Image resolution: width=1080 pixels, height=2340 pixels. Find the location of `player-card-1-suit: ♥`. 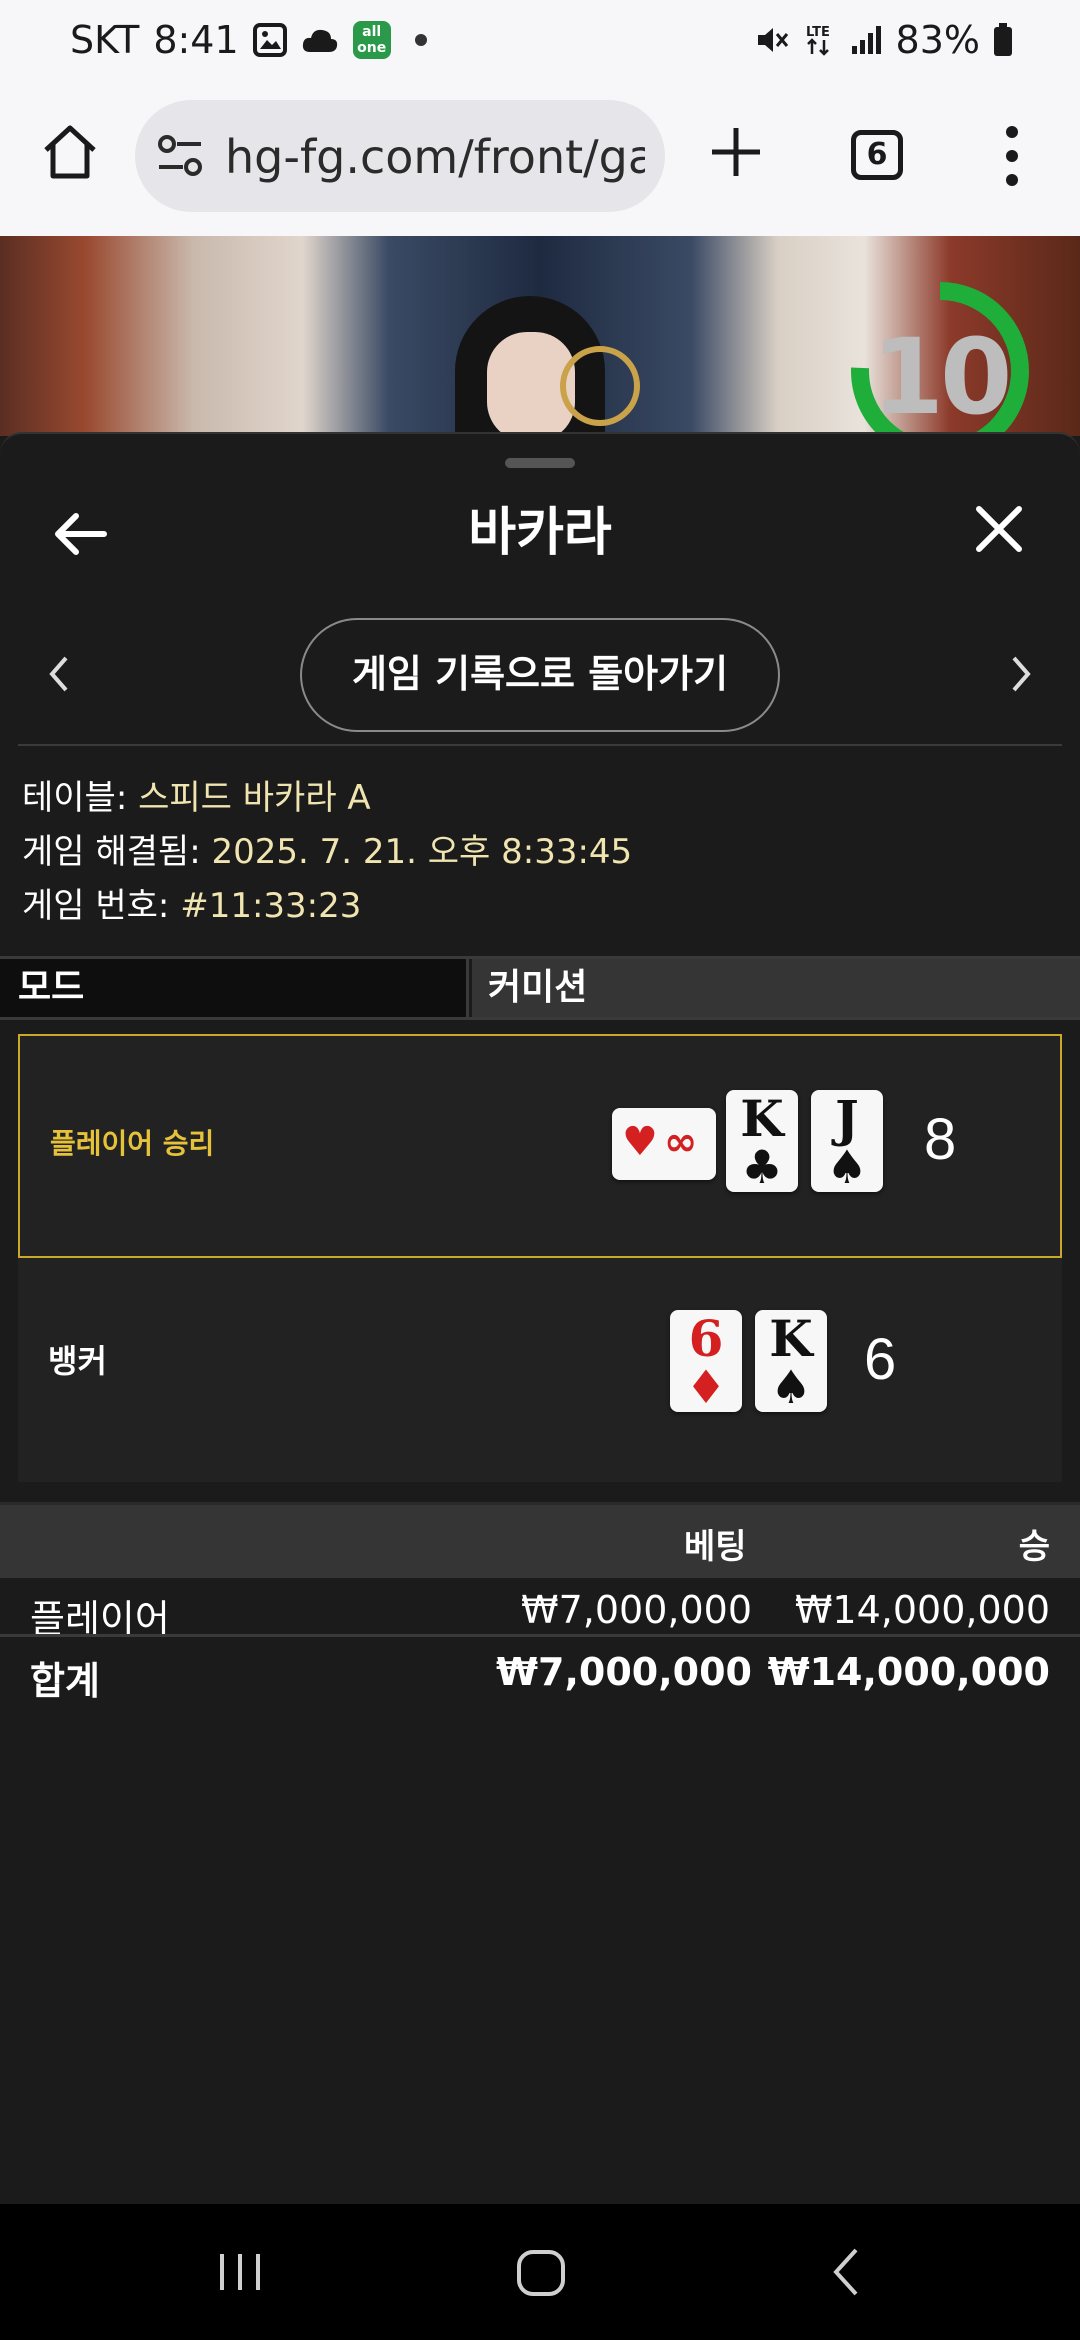

player-card-1-suit: ♥ is located at coordinates (640, 1142).